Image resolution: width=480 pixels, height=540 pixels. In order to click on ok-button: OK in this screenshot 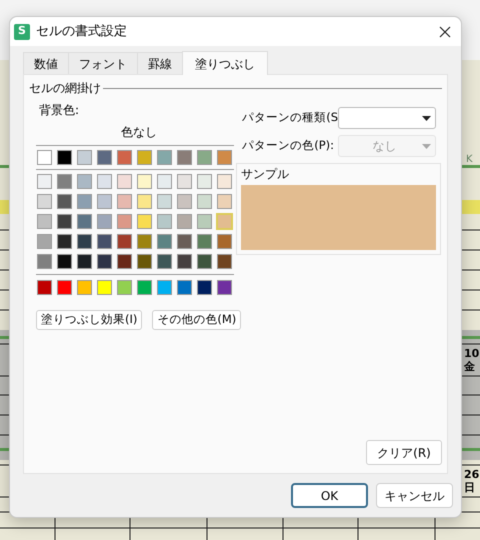, I will do `click(329, 495)`.